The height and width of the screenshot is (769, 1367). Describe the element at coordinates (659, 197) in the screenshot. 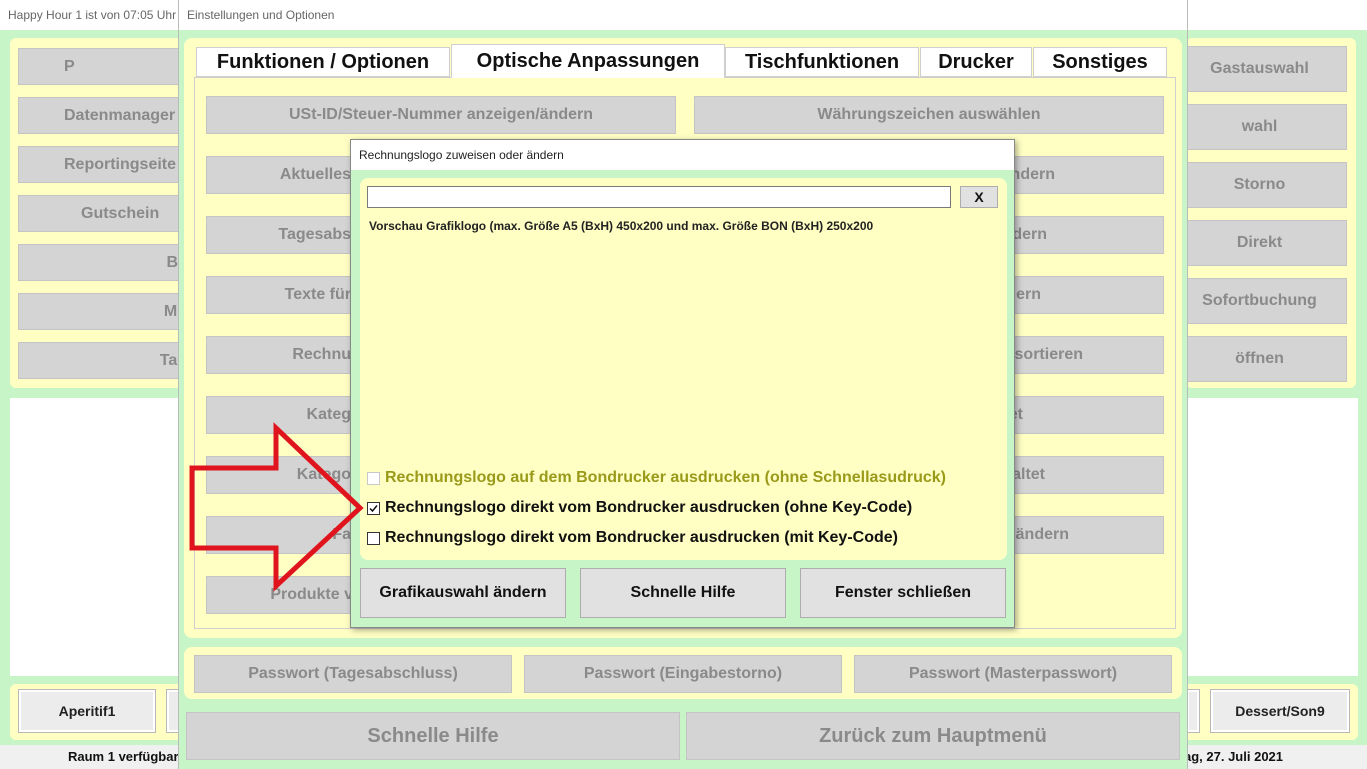

I see `logo-path-field` at that location.